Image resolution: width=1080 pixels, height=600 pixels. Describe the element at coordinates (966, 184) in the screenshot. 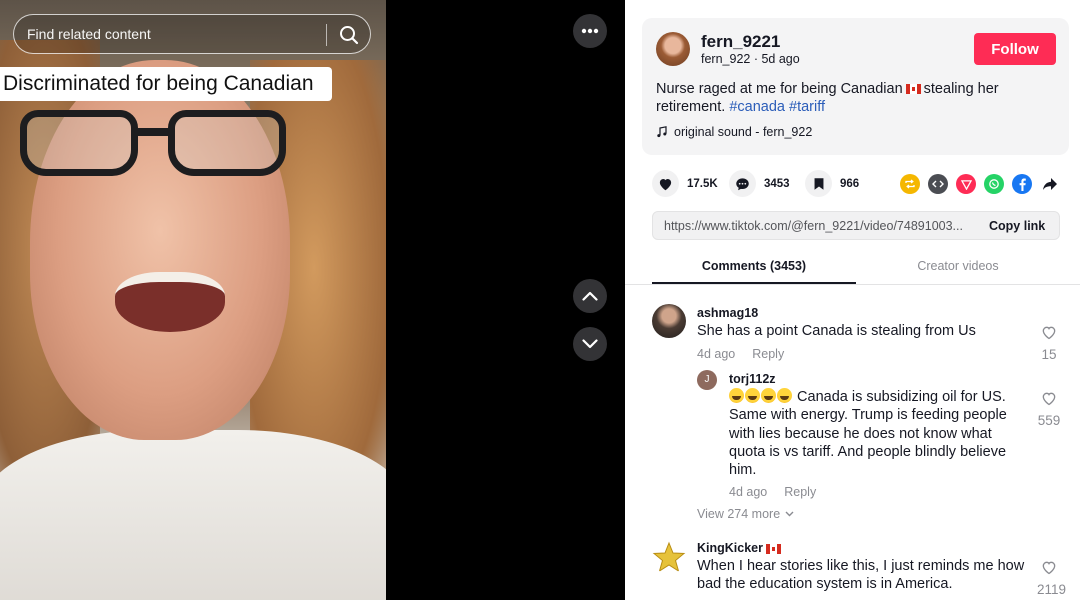

I see `send-to-friends-icon` at that location.